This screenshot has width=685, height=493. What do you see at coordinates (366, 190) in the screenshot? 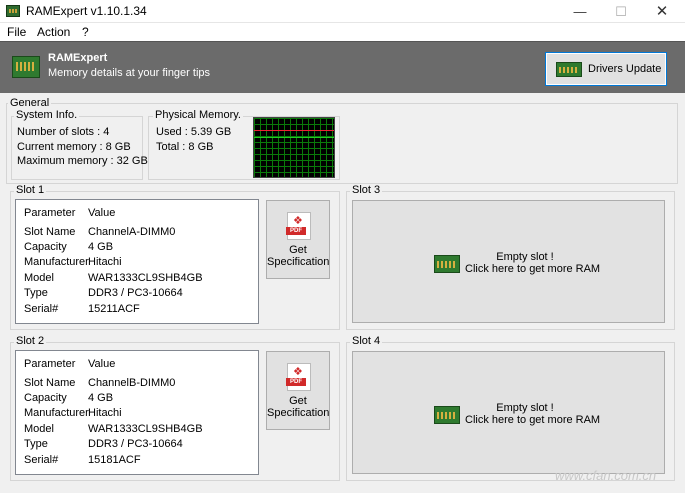
I see `slot-3-label: Slot 3` at bounding box center [366, 190].